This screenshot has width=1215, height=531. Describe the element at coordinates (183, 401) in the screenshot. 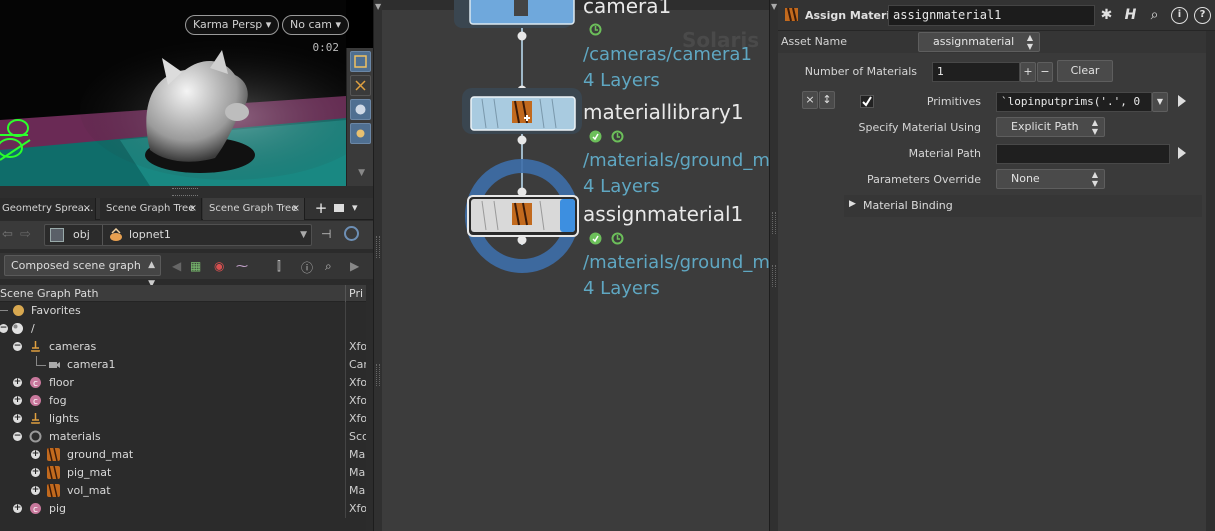

I see `tree-row-fog: + c fog Xfo` at that location.